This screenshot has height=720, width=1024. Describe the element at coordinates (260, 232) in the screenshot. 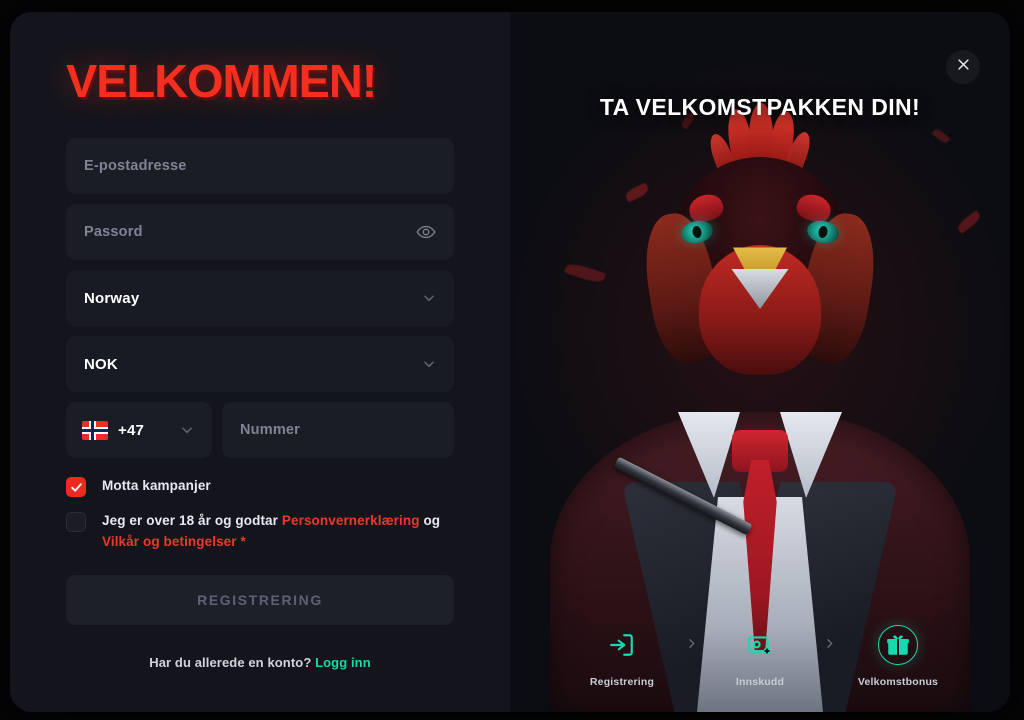

I see `password-field: Passord` at that location.